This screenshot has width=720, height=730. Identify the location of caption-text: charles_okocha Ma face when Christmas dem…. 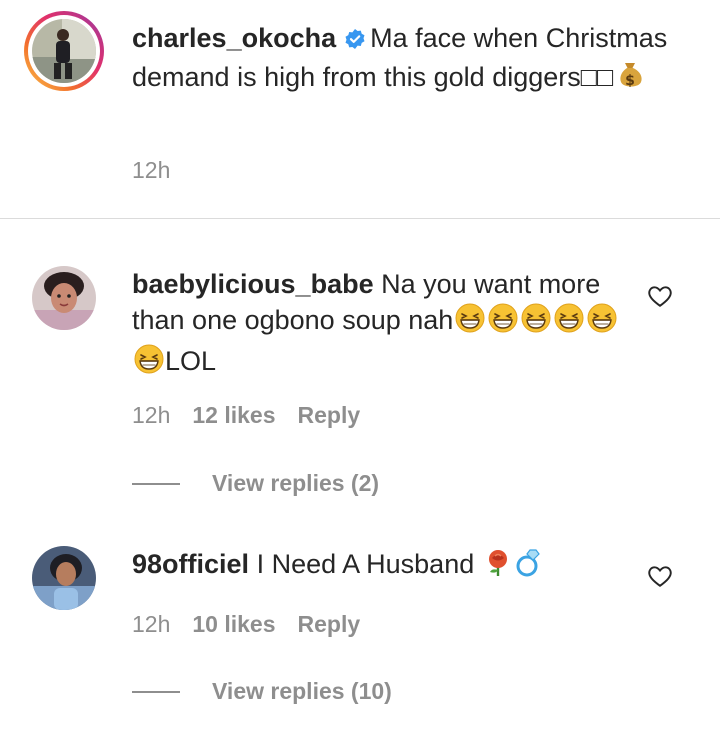
(402, 60).